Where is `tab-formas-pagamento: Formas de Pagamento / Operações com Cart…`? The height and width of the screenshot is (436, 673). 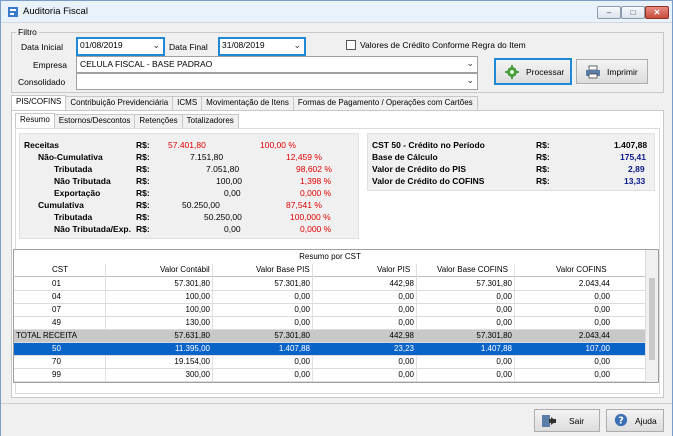
tab-formas-pagamento: Formas de Pagamento / Operações com Cart… is located at coordinates (385, 103).